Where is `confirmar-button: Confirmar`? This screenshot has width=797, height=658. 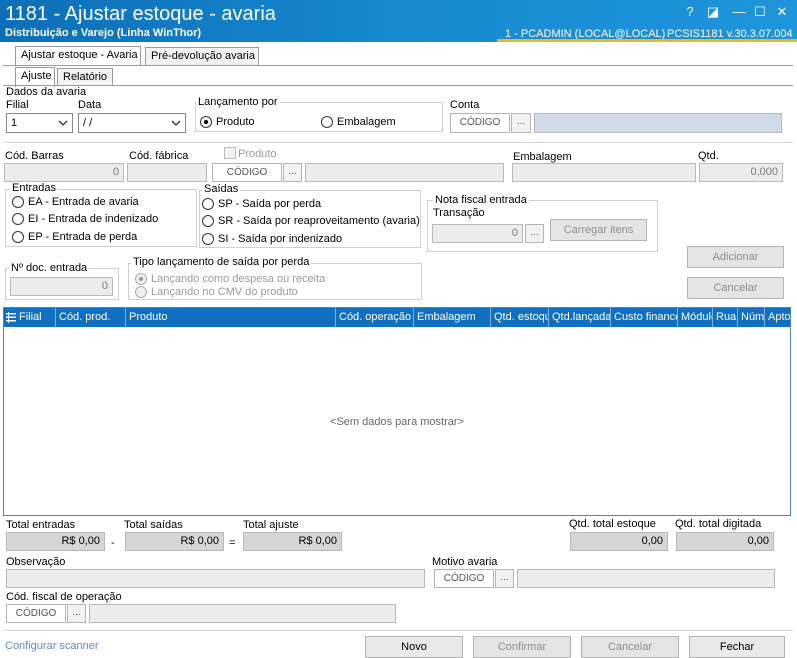 confirmar-button: Confirmar is located at coordinates (522, 647).